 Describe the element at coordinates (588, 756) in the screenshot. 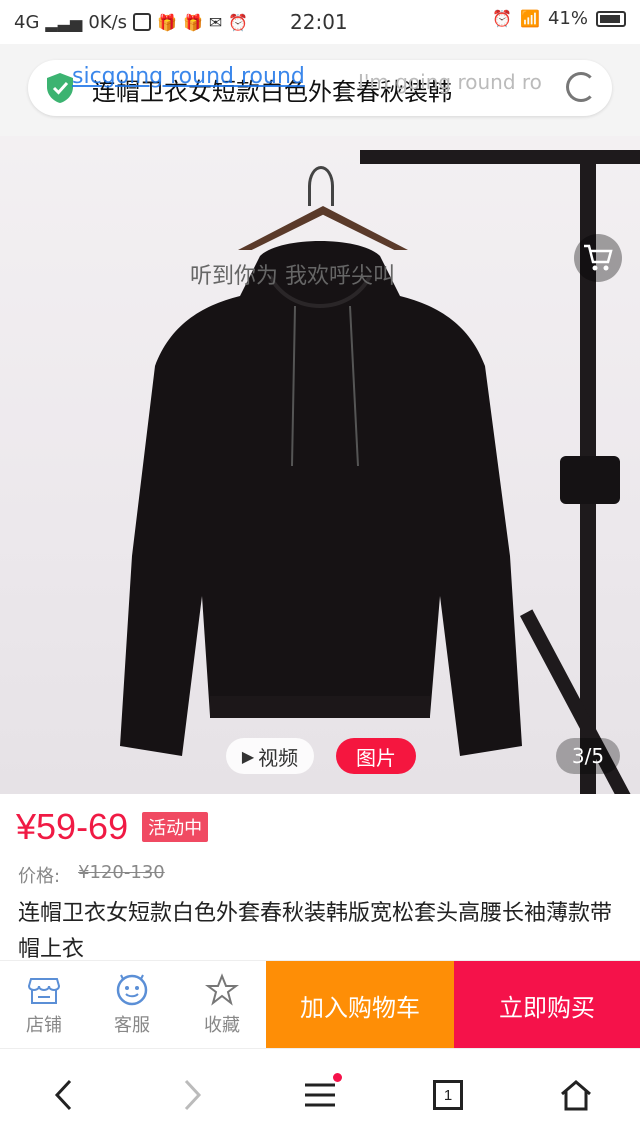

I see `page-indicator: 3/5` at that location.